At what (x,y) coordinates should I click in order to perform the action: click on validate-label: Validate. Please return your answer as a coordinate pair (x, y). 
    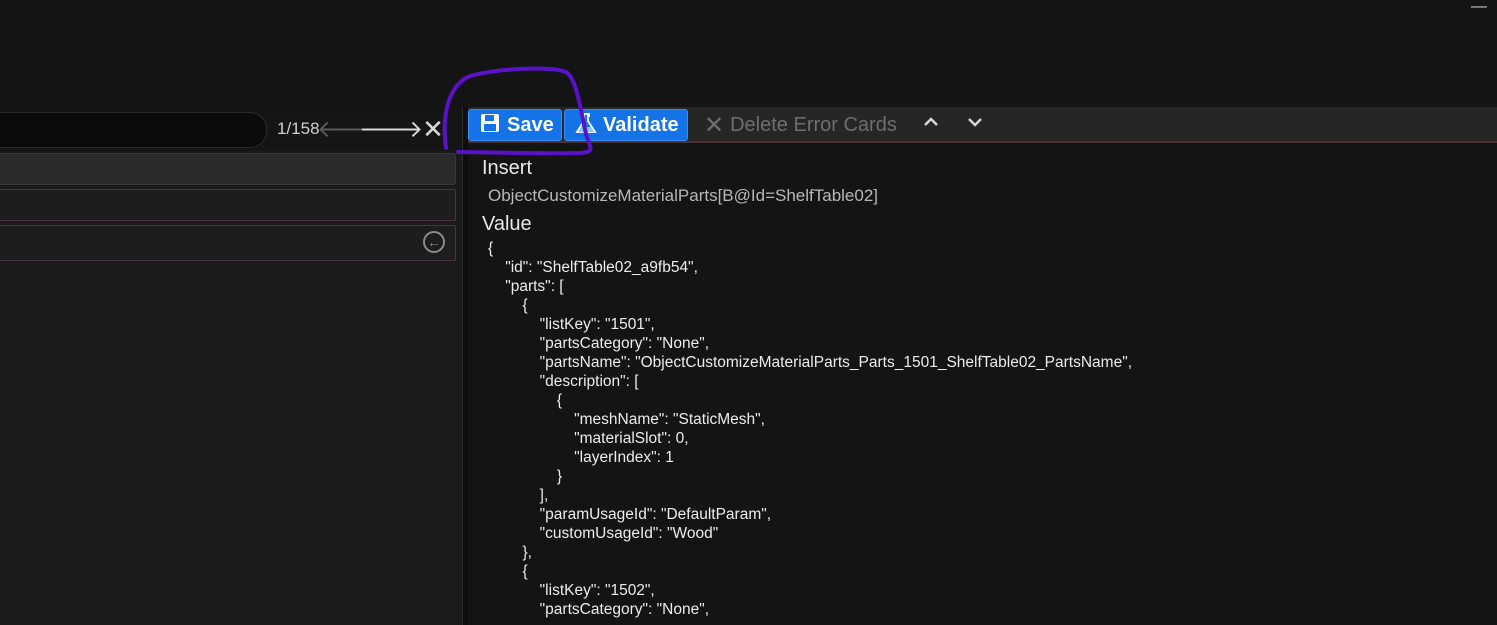
    Looking at the image, I should click on (641, 124).